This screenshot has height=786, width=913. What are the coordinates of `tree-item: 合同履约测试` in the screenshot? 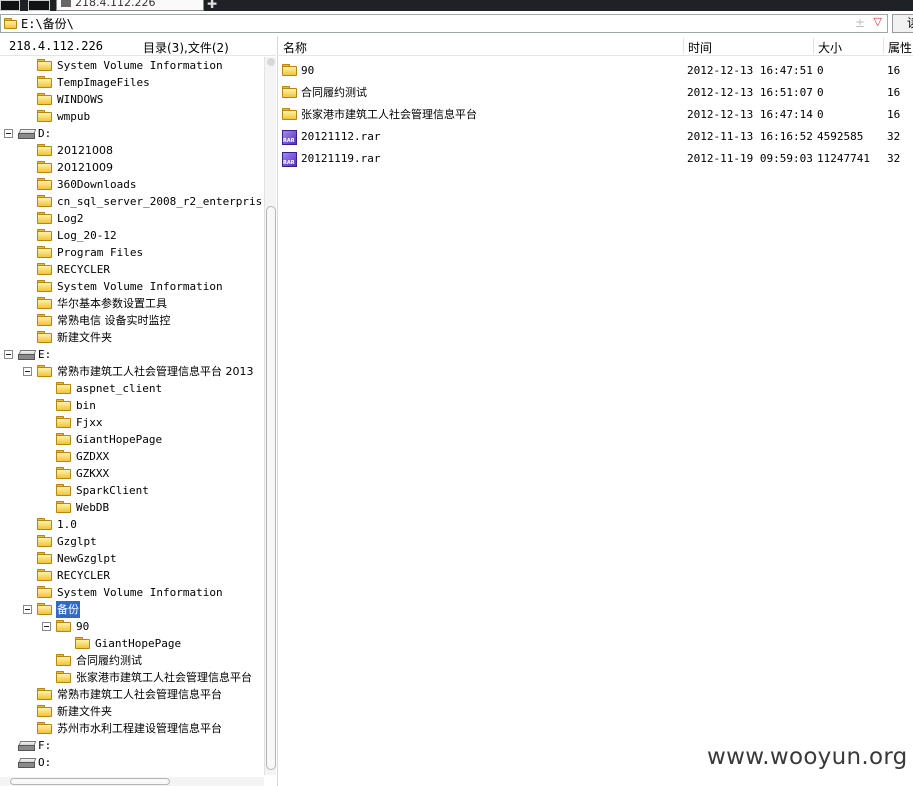 It's located at (131, 660).